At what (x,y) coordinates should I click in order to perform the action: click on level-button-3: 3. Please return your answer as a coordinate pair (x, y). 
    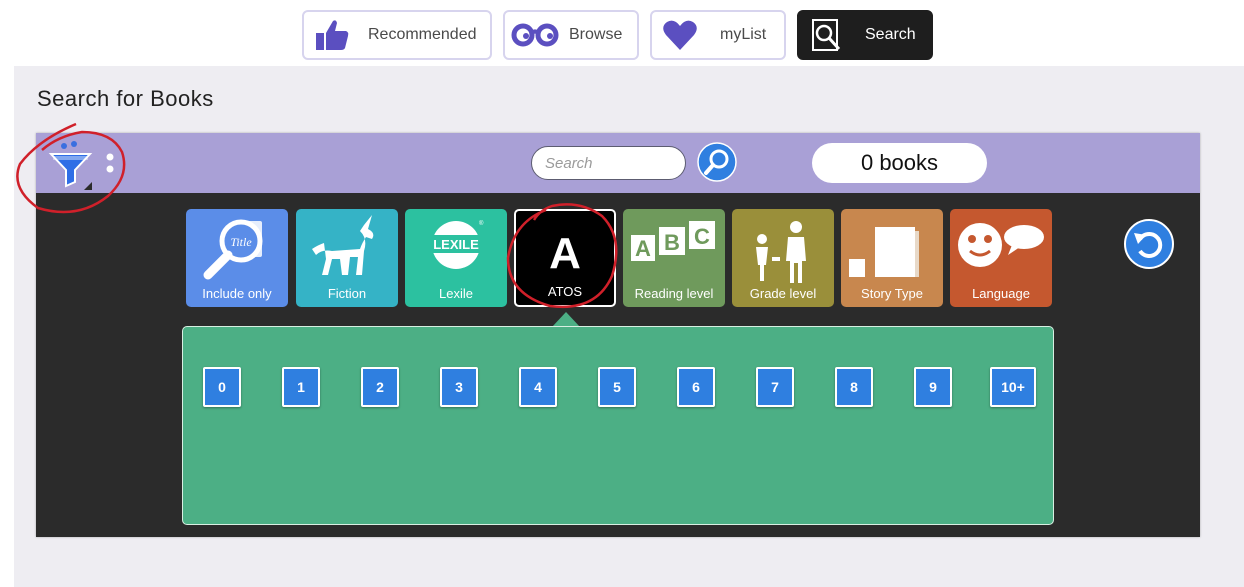
    Looking at the image, I should click on (459, 387).